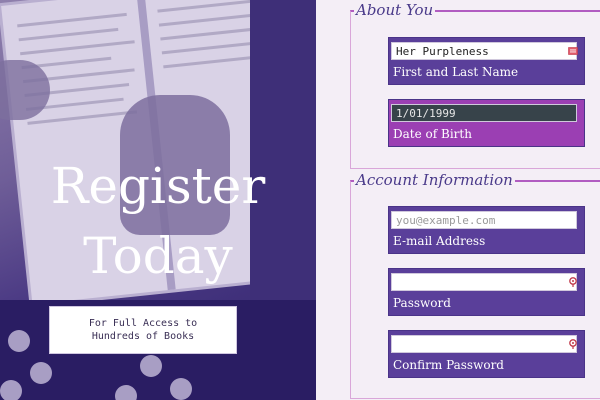  What do you see at coordinates (434, 180) in the screenshot?
I see `account-info-legend: Account Information` at bounding box center [434, 180].